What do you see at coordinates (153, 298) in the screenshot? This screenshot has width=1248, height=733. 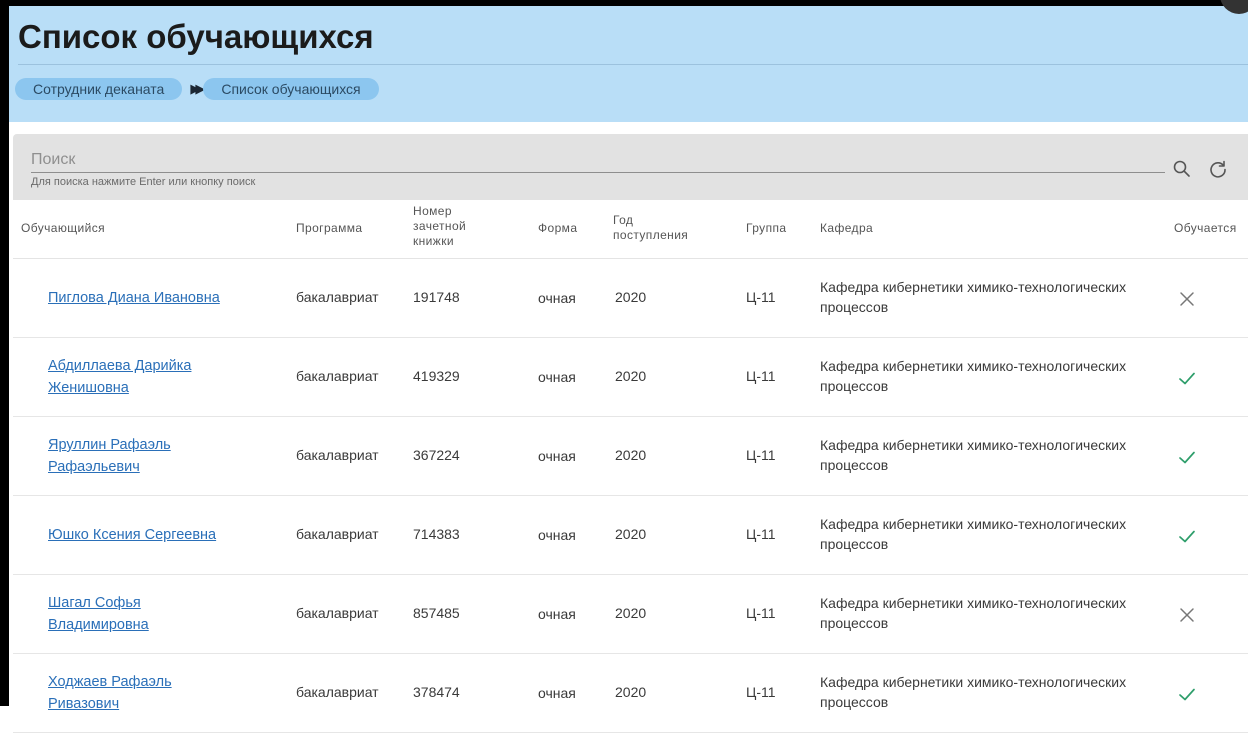 I see `student-name-link: Пиглова Диана Ивановна` at bounding box center [153, 298].